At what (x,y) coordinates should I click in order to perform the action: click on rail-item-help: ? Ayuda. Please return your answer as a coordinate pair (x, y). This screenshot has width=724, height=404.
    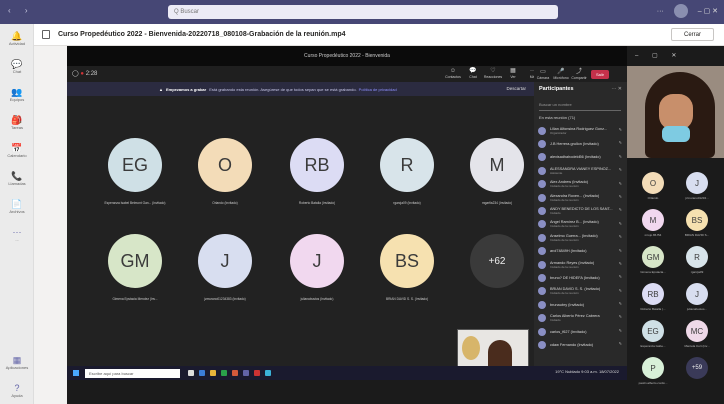
    Looking at the image, I should click on (17, 390).